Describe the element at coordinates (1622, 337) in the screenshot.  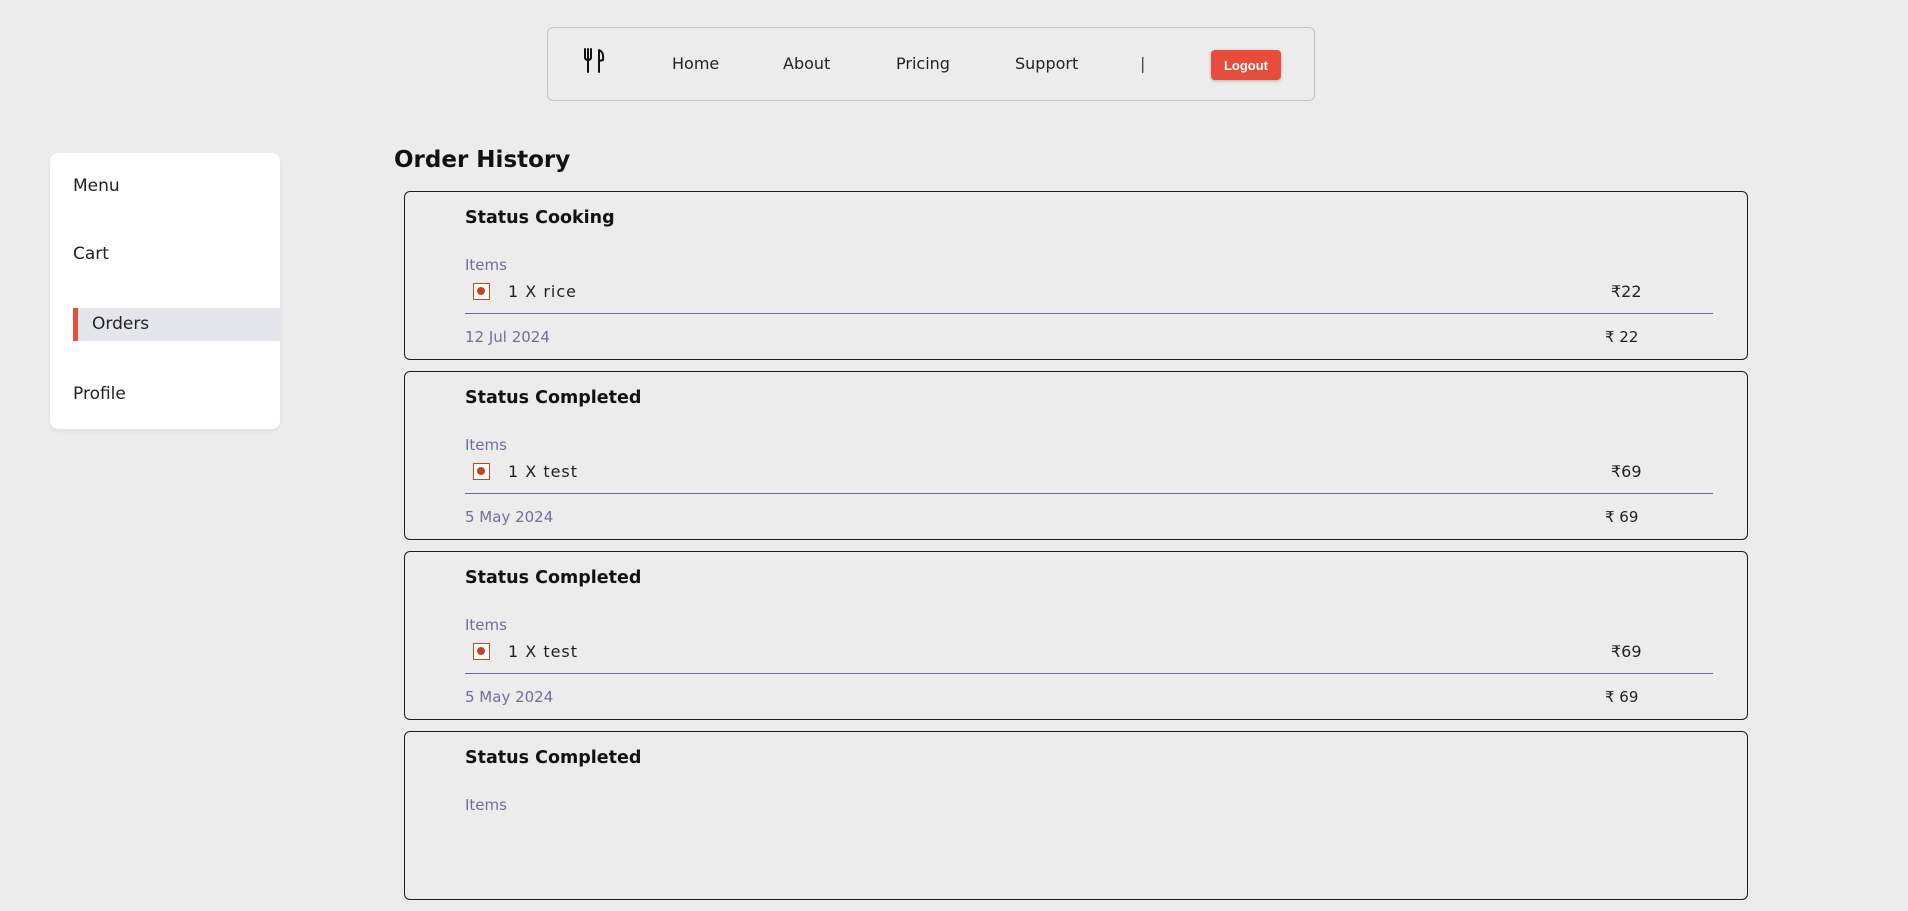
I see `order-total: ₹ 22` at that location.